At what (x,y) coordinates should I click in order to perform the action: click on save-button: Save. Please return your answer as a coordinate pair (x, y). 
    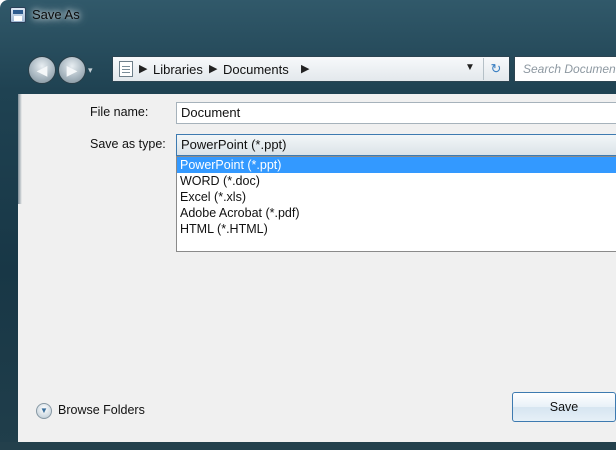
    Looking at the image, I should click on (564, 407).